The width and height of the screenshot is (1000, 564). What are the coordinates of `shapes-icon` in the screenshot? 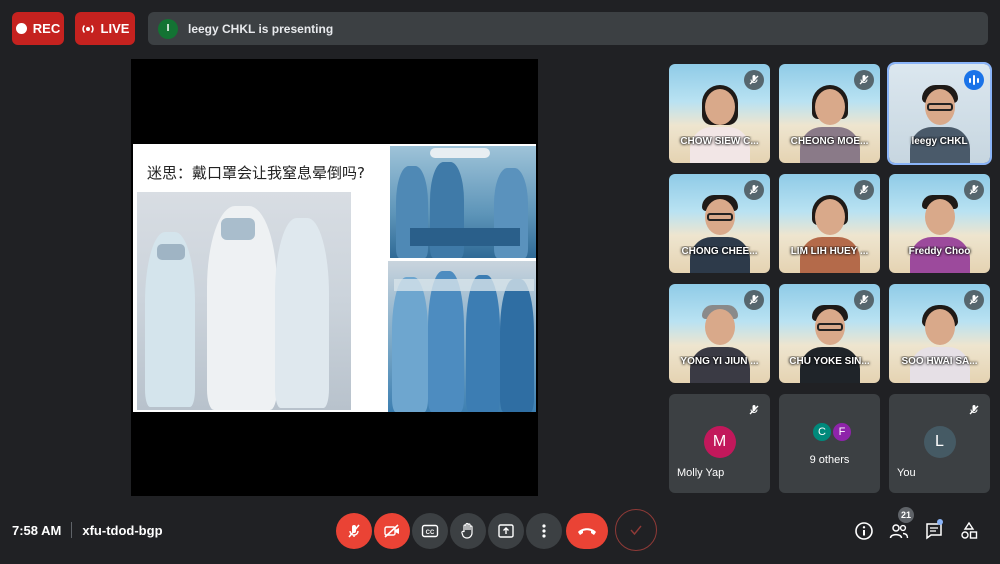 It's located at (969, 530).